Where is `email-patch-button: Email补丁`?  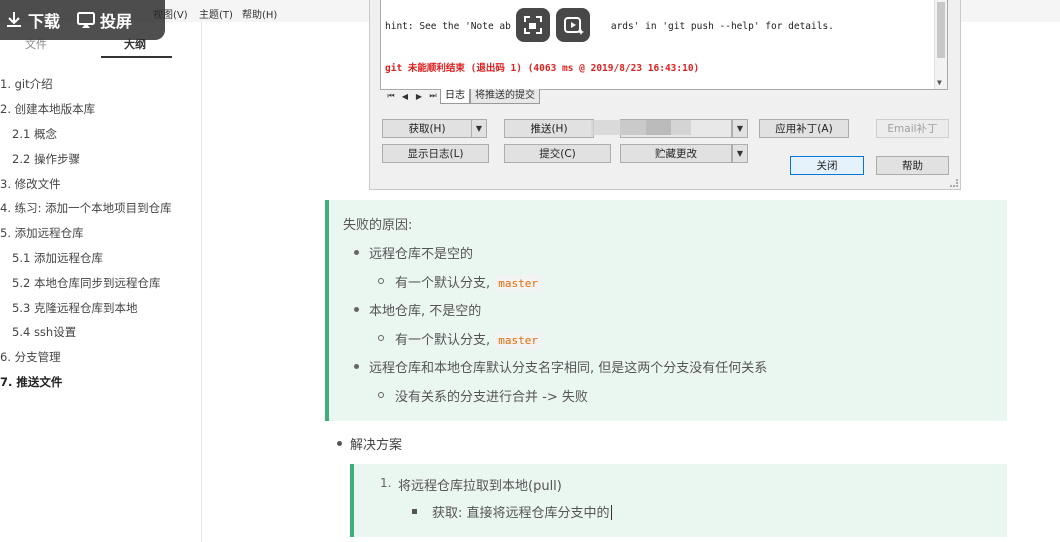
email-patch-button: Email补丁 is located at coordinates (912, 128).